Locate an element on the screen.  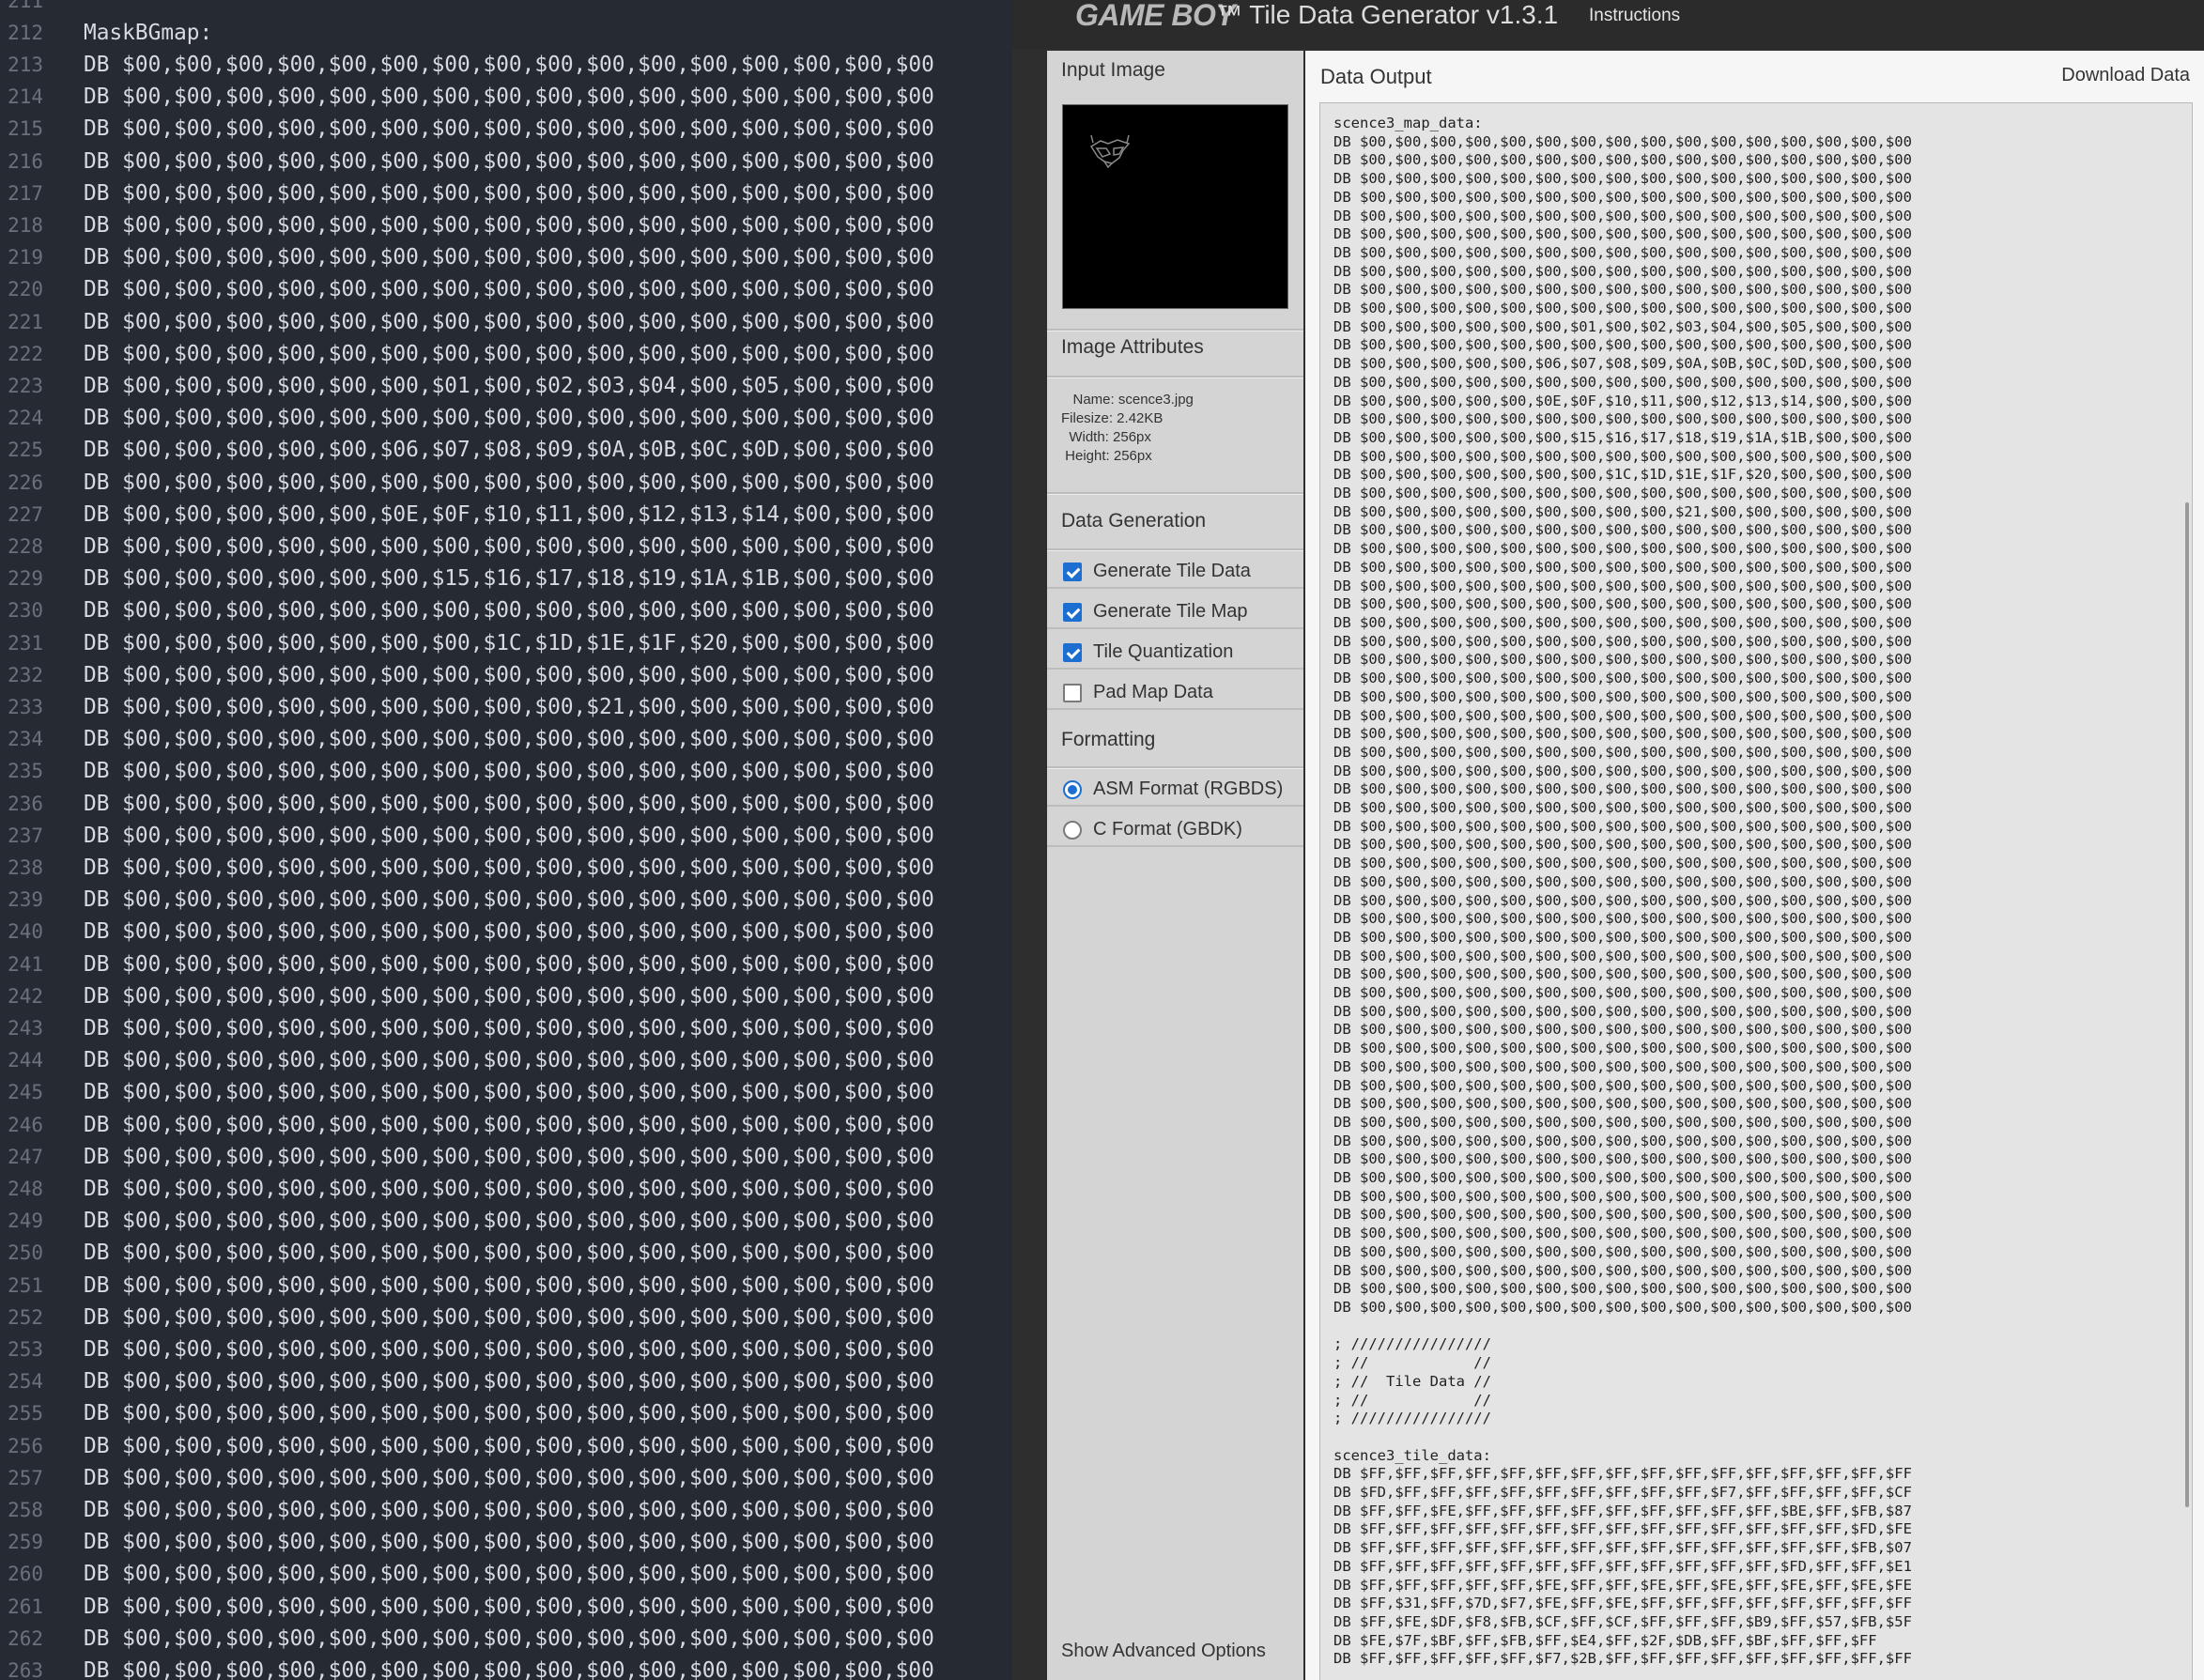
c-format-radio is located at coordinates (1072, 830).